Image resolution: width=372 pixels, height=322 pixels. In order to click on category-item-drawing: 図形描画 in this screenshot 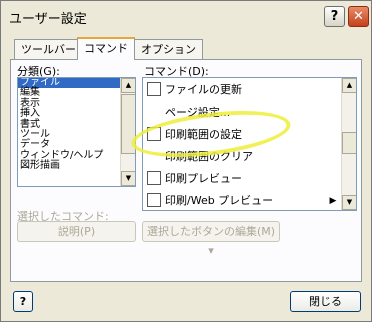, I will do `click(76, 165)`.